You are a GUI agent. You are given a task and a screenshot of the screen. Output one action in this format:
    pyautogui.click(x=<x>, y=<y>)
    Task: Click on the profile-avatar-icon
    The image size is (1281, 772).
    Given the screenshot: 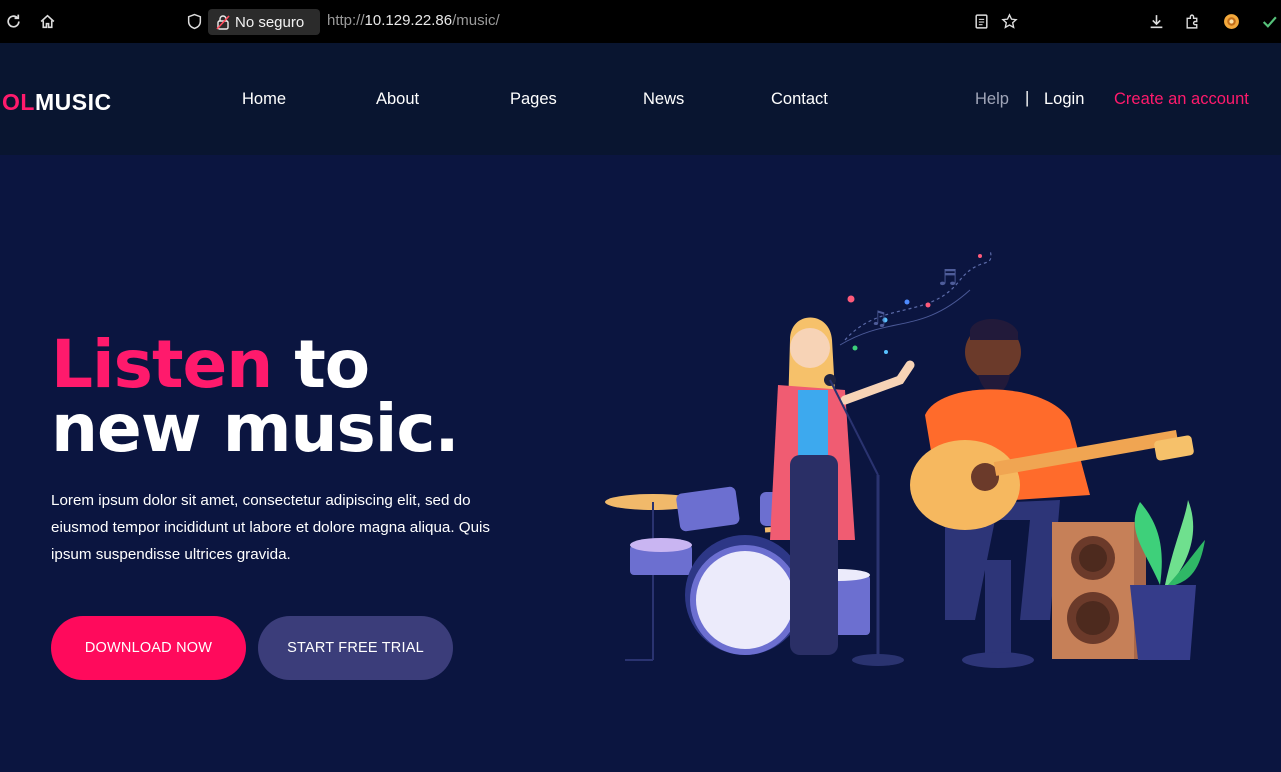 What is the action you would take?
    pyautogui.click(x=1231, y=21)
    